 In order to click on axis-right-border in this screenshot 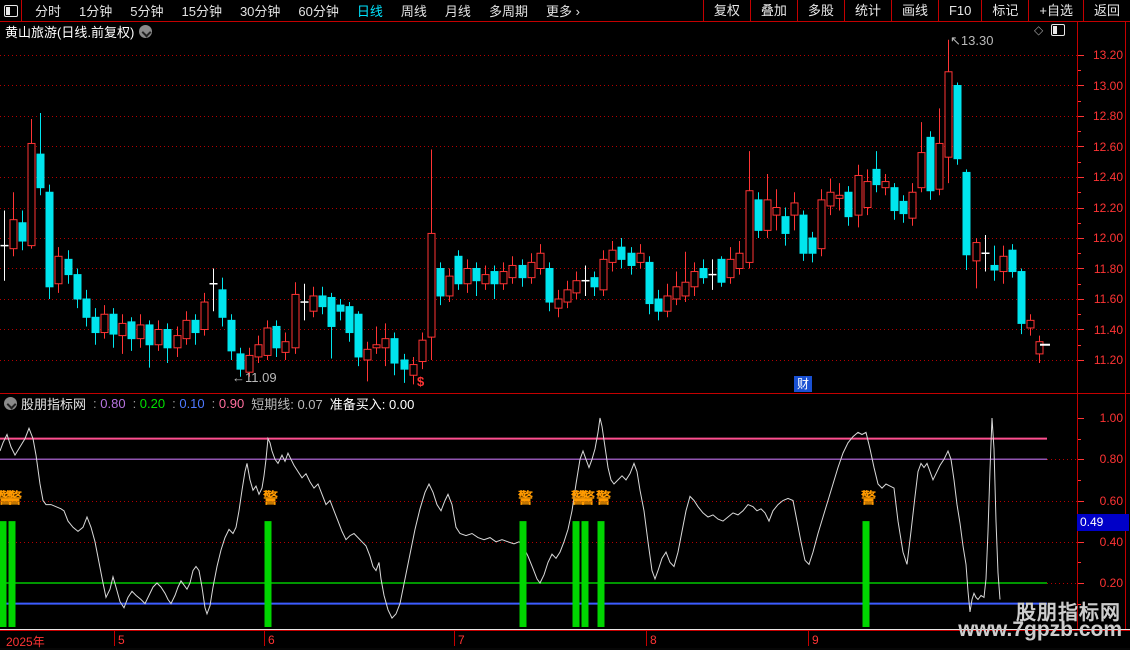, I will do `click(1125, 334)`.